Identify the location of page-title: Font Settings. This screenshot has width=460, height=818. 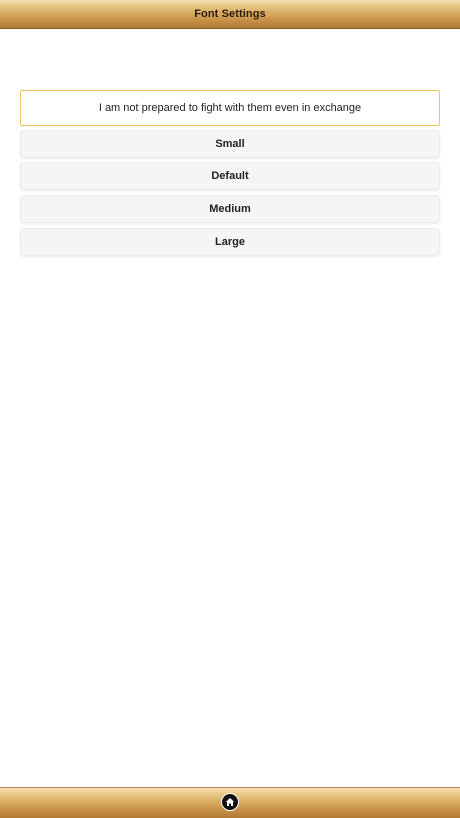
(230, 14).